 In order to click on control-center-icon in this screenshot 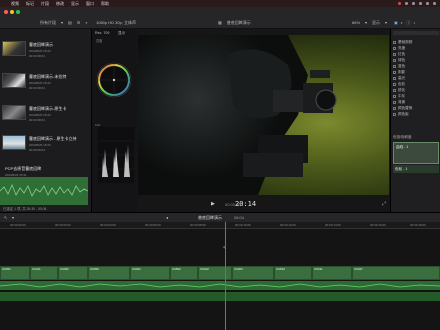, I will do `click(434, 3)`.